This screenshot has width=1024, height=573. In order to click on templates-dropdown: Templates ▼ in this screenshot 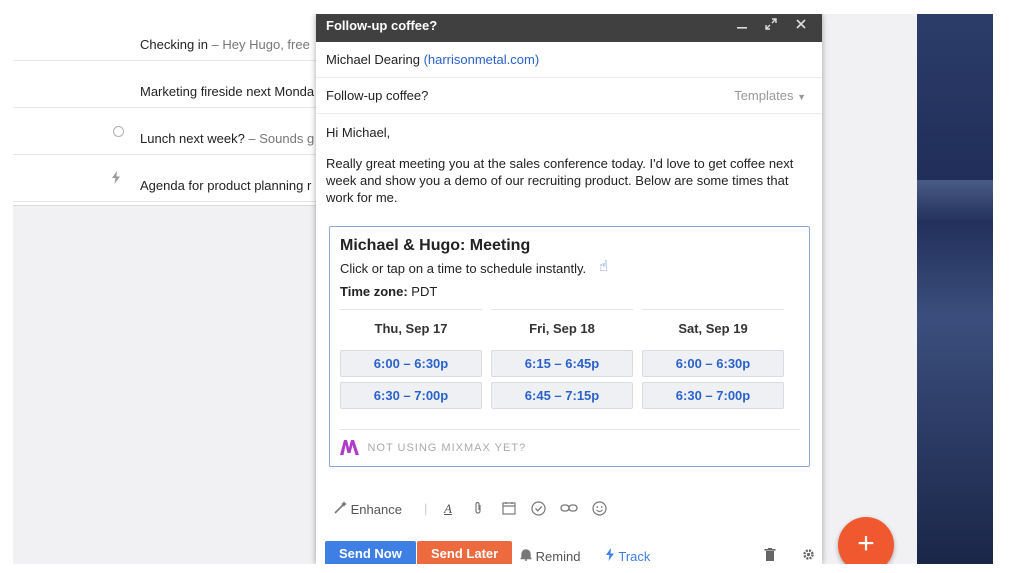, I will do `click(770, 95)`.